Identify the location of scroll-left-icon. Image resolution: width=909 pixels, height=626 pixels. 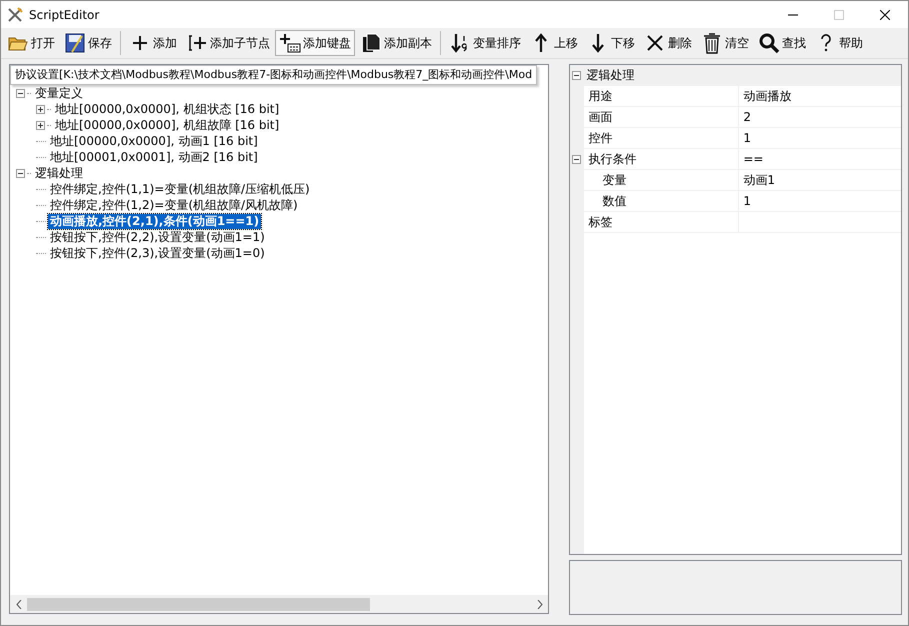
(19, 604).